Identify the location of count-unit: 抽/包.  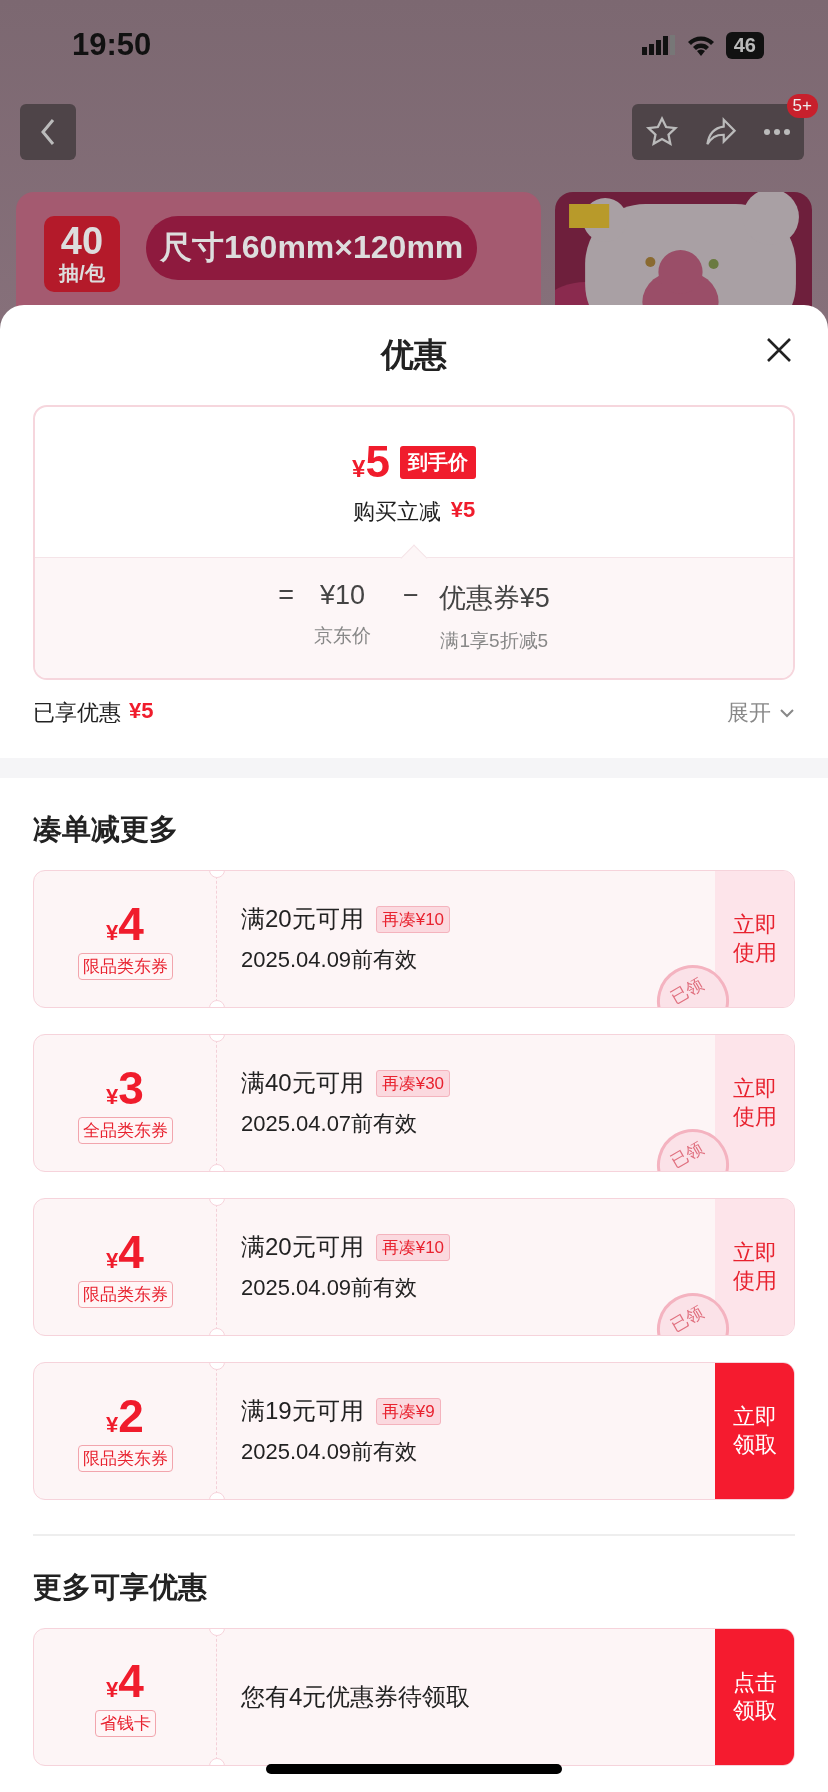
(82, 273).